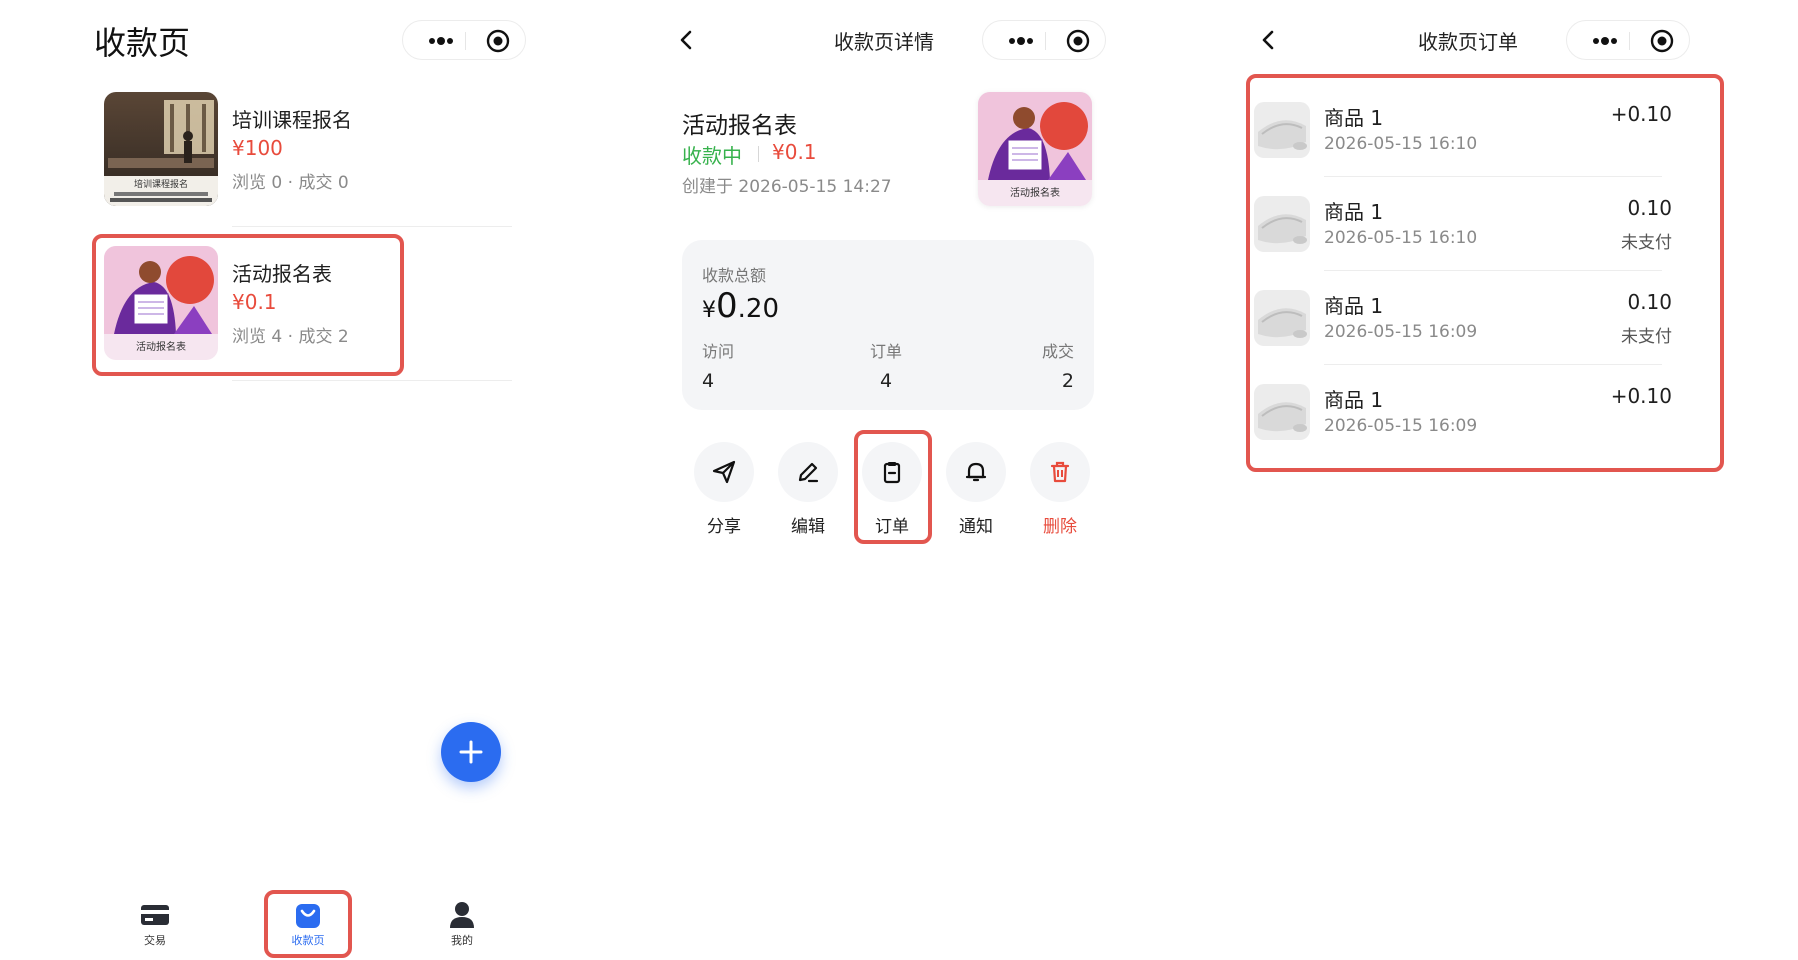  Describe the element at coordinates (724, 489) in the screenshot. I see `share-button: 分享` at that location.